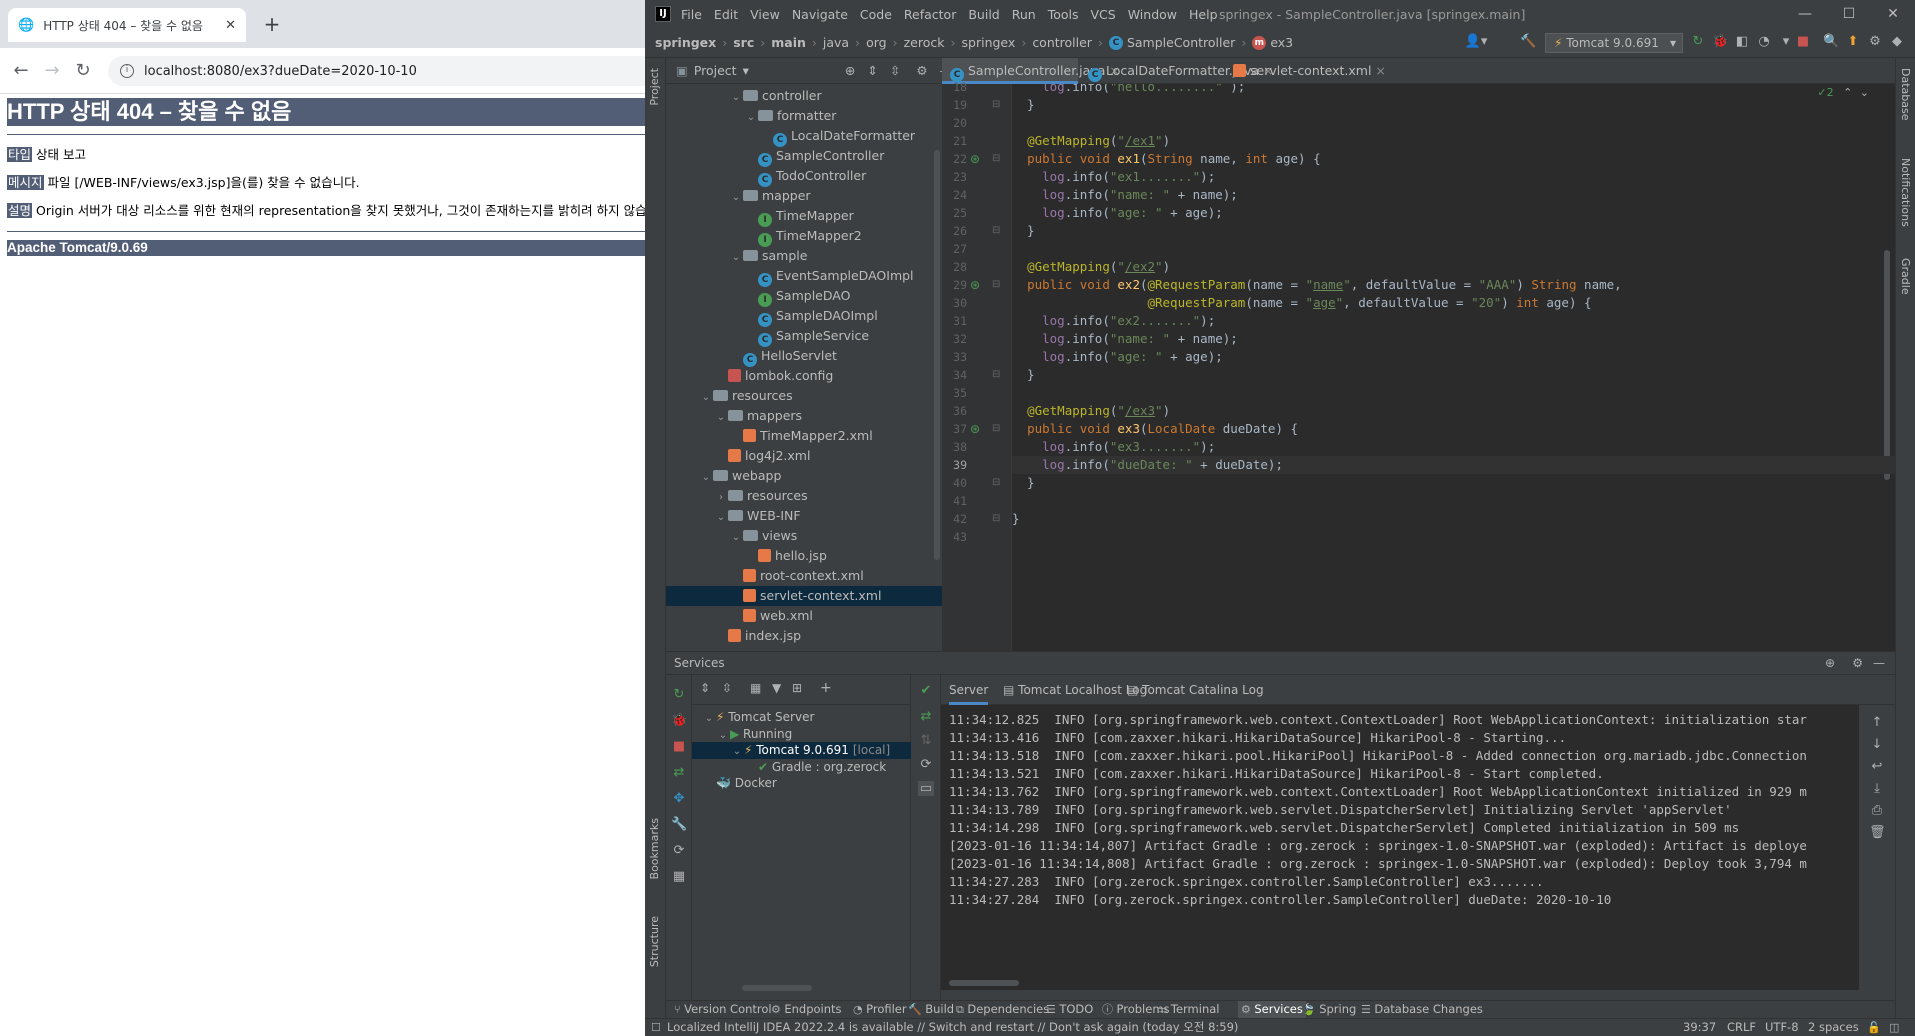  I want to click on log-tab: Server, so click(969, 690).